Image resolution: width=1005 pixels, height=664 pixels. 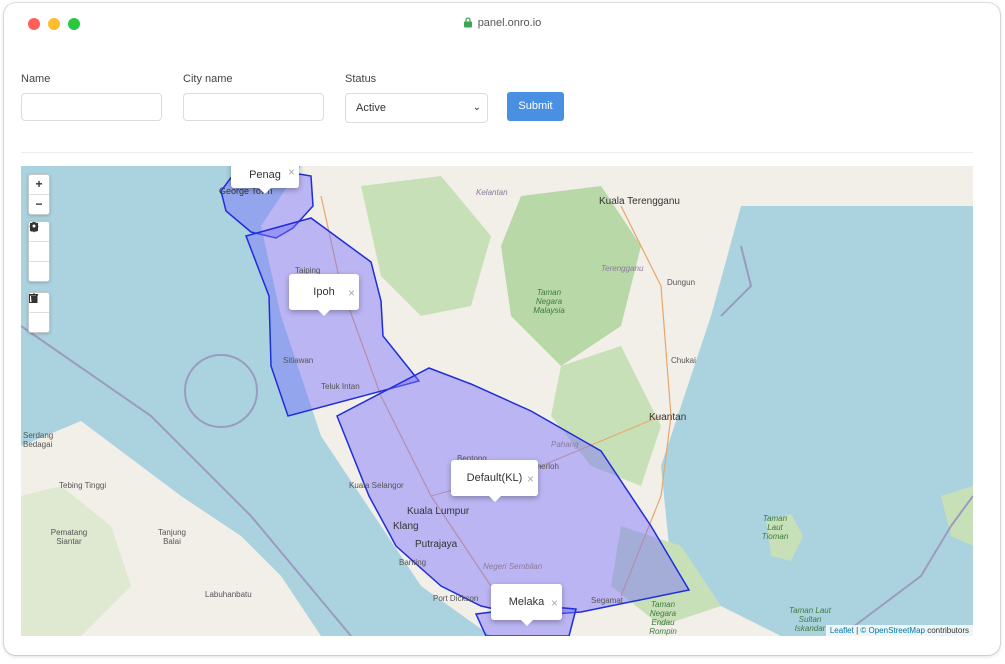 I want to click on status-field-group: Status Active ⌄, so click(x=416, y=98).